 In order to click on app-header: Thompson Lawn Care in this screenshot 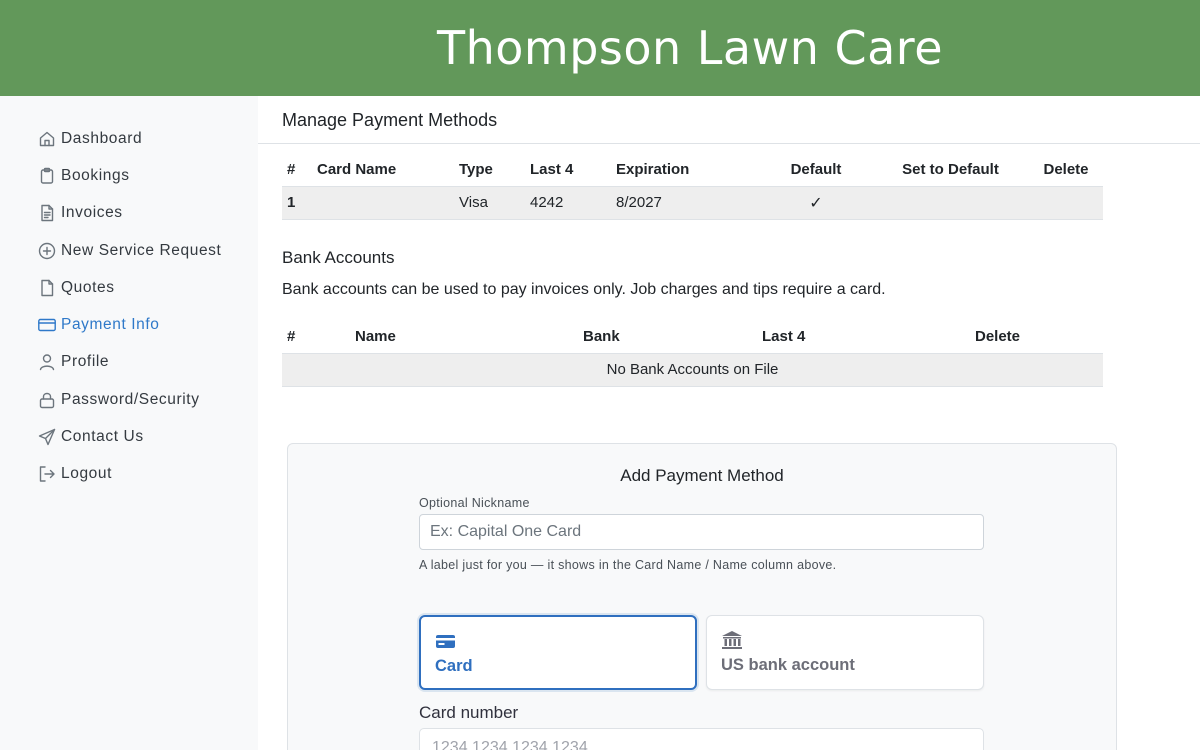, I will do `click(600, 48)`.